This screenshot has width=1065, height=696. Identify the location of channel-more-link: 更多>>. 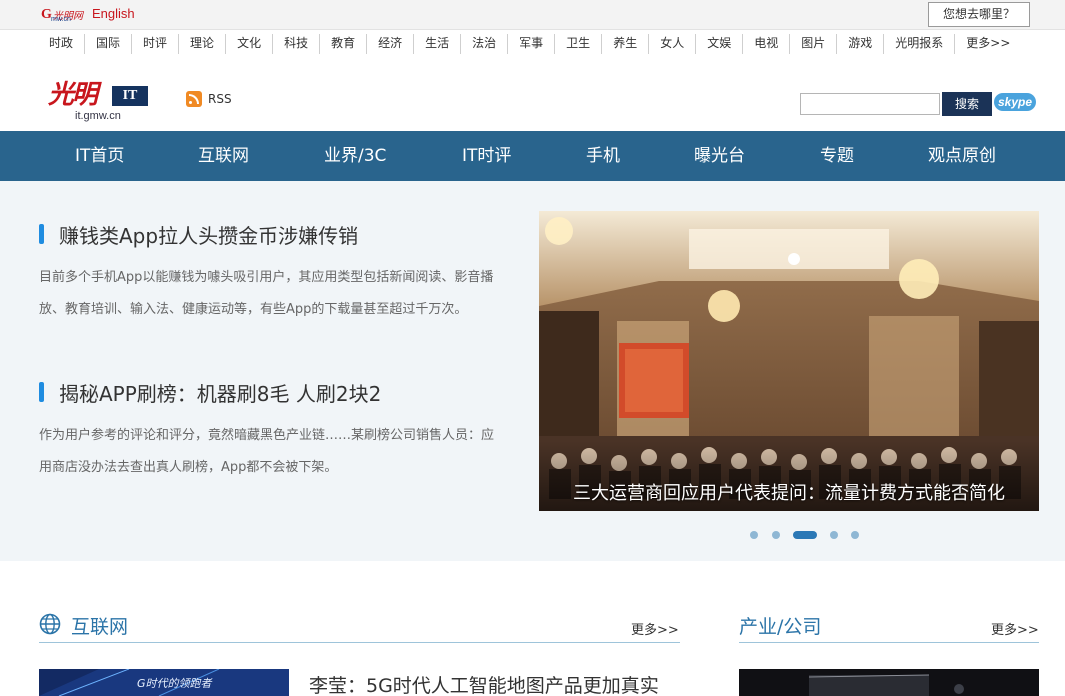
(988, 44).